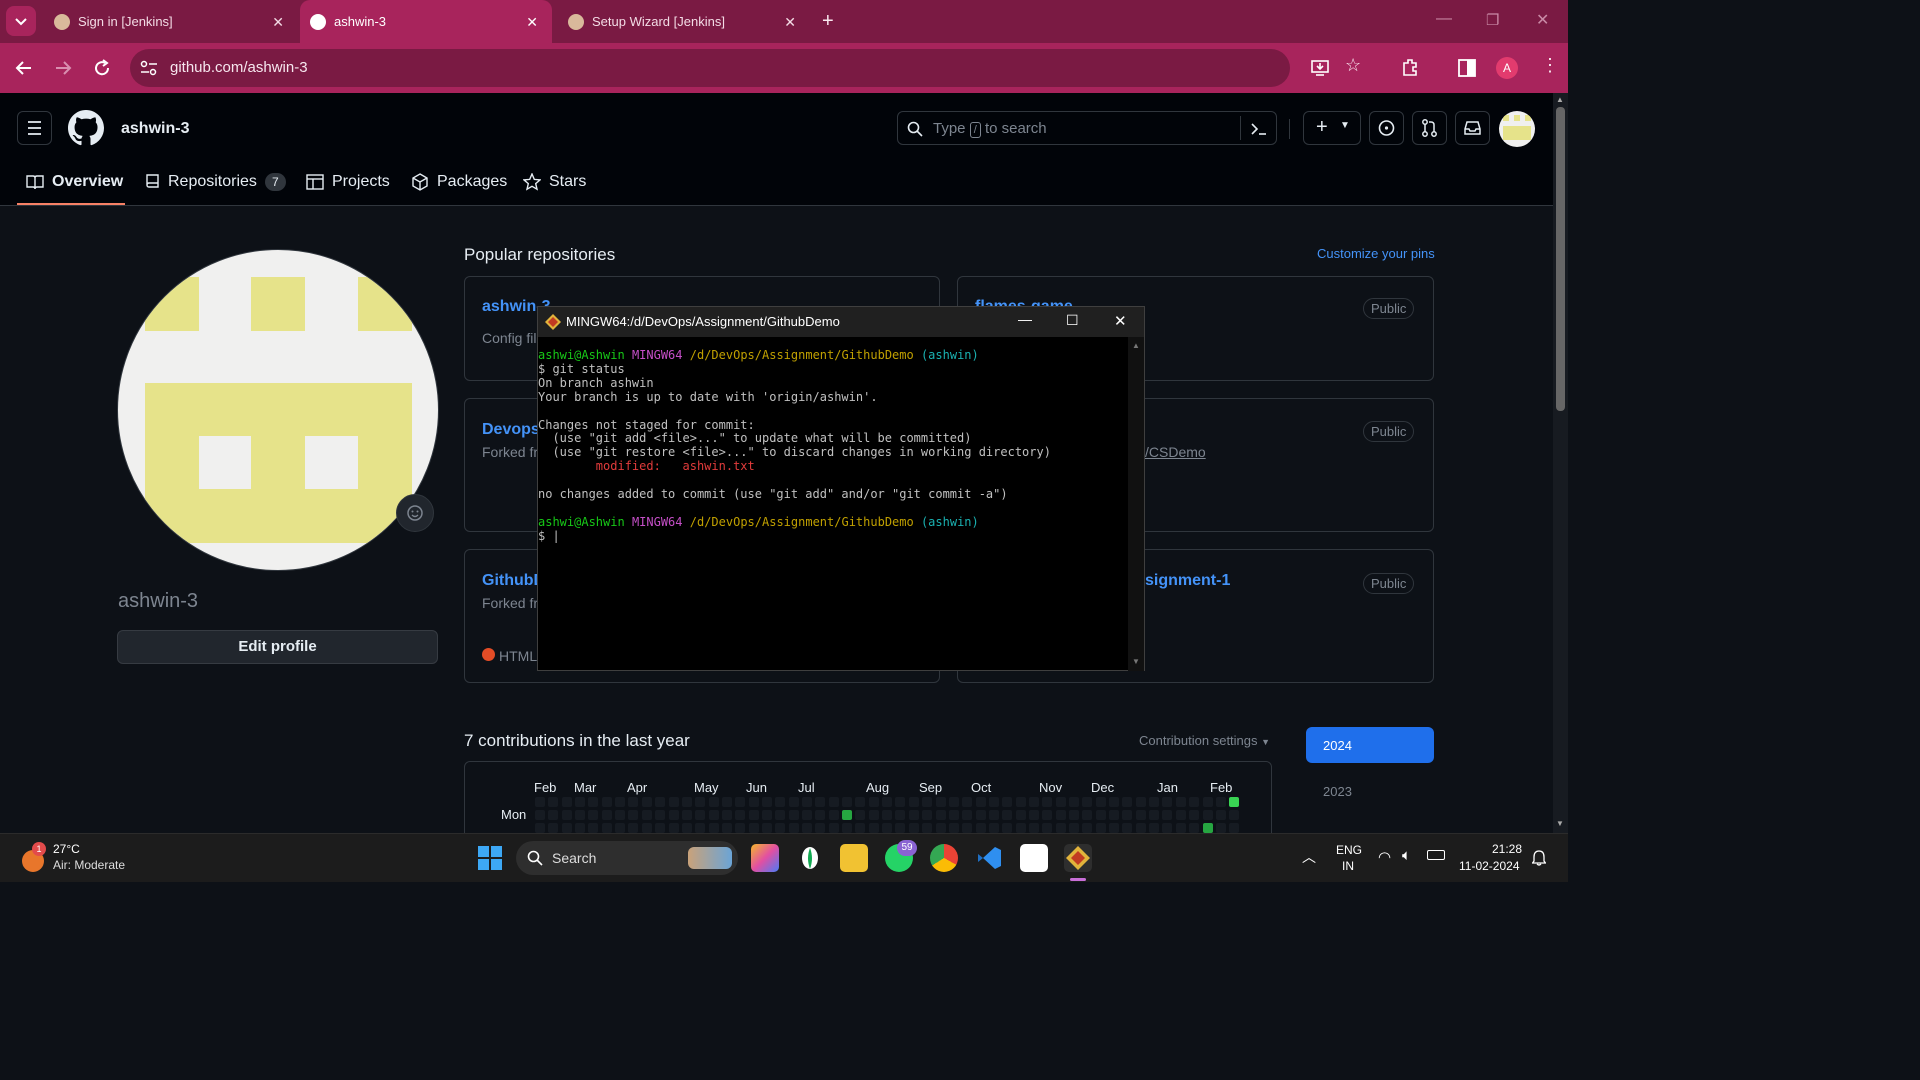 The image size is (1920, 1080). Describe the element at coordinates (854, 858) in the screenshot. I see `file-explorer-icon` at that location.